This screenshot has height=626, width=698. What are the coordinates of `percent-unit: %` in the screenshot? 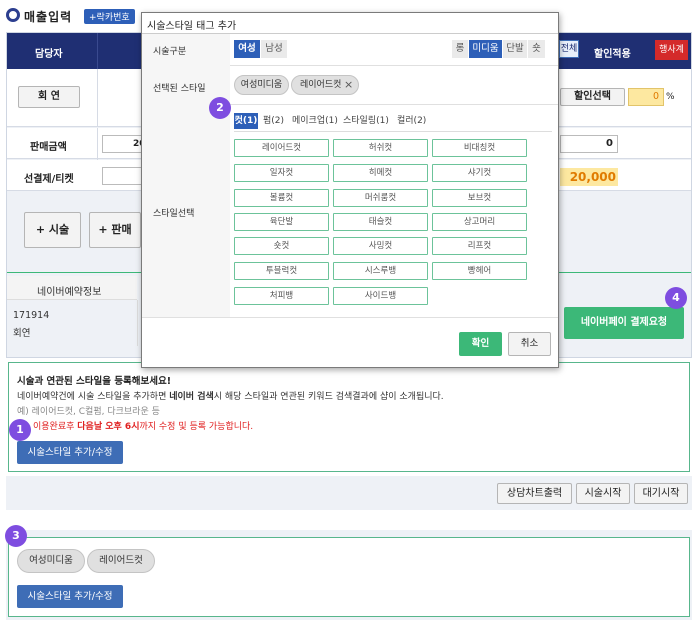 It's located at (670, 97).